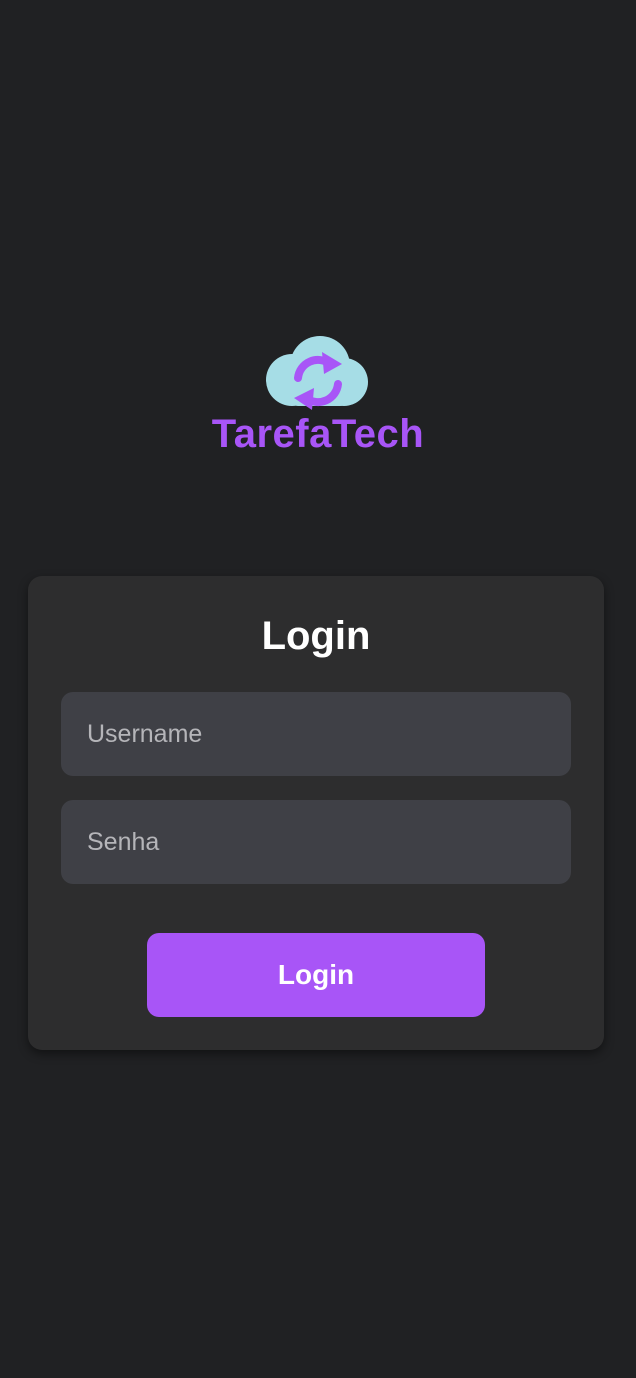 The width and height of the screenshot is (636, 1378). What do you see at coordinates (316, 636) in the screenshot?
I see `login-title: Login` at bounding box center [316, 636].